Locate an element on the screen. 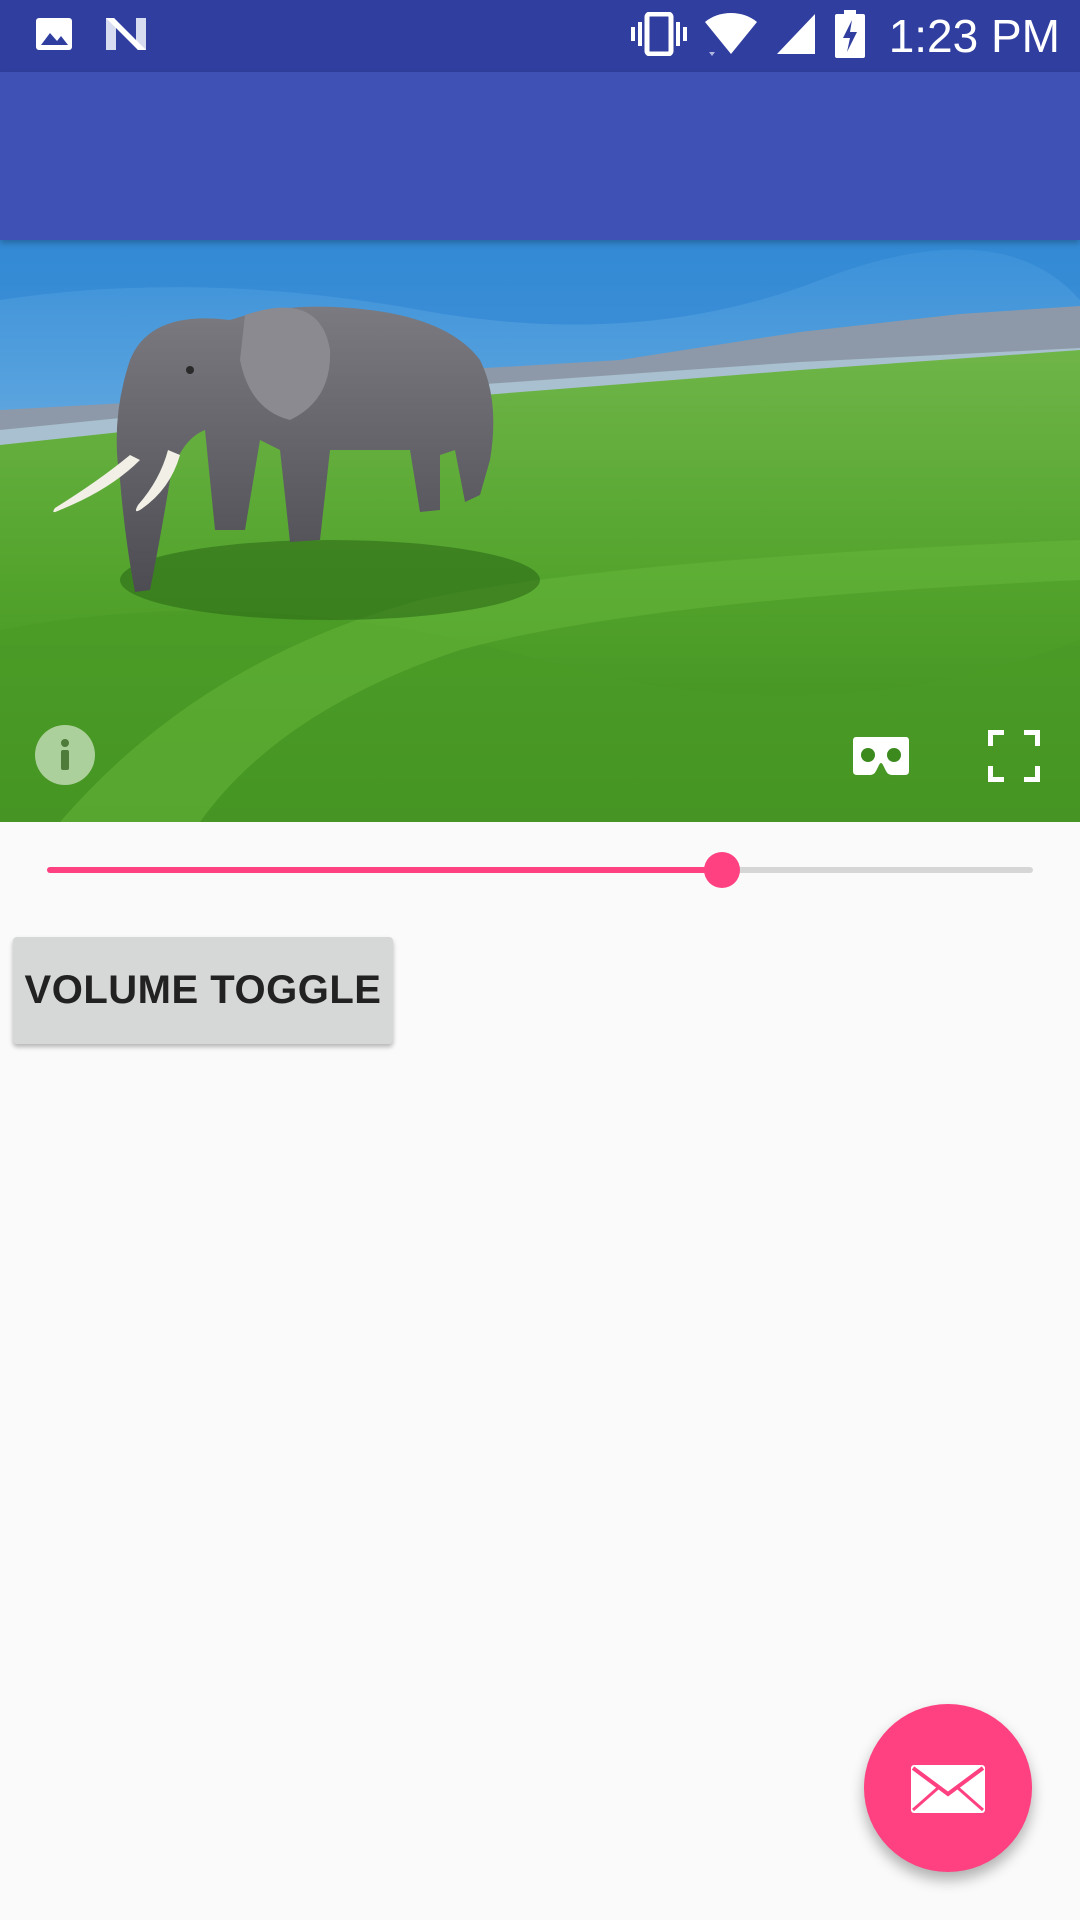  app-bar is located at coordinates (540, 156).